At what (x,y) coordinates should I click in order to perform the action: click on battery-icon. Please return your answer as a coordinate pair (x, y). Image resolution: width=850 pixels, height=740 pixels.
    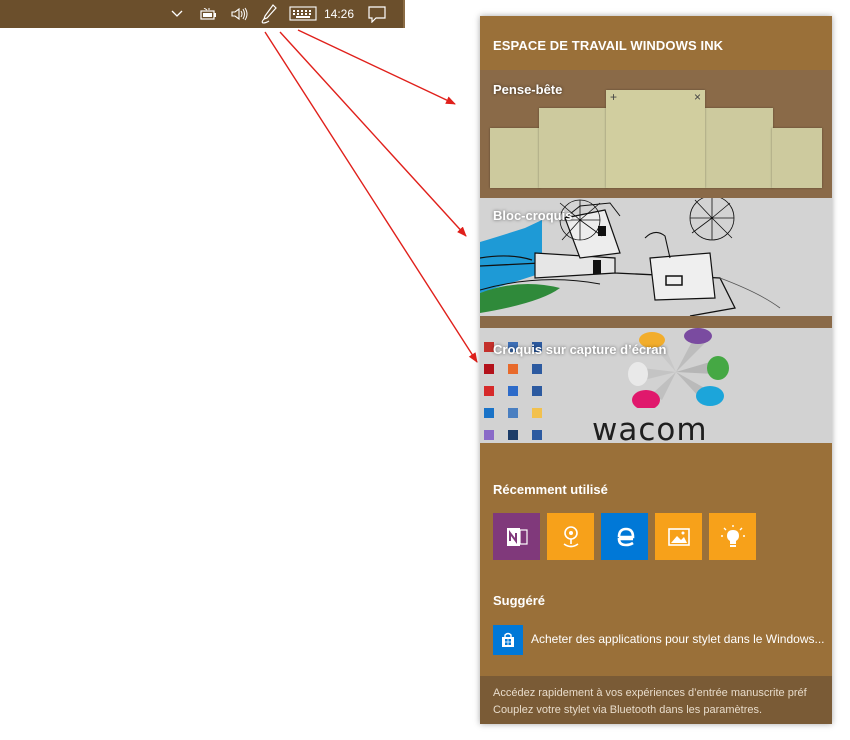
    Looking at the image, I should click on (209, 14).